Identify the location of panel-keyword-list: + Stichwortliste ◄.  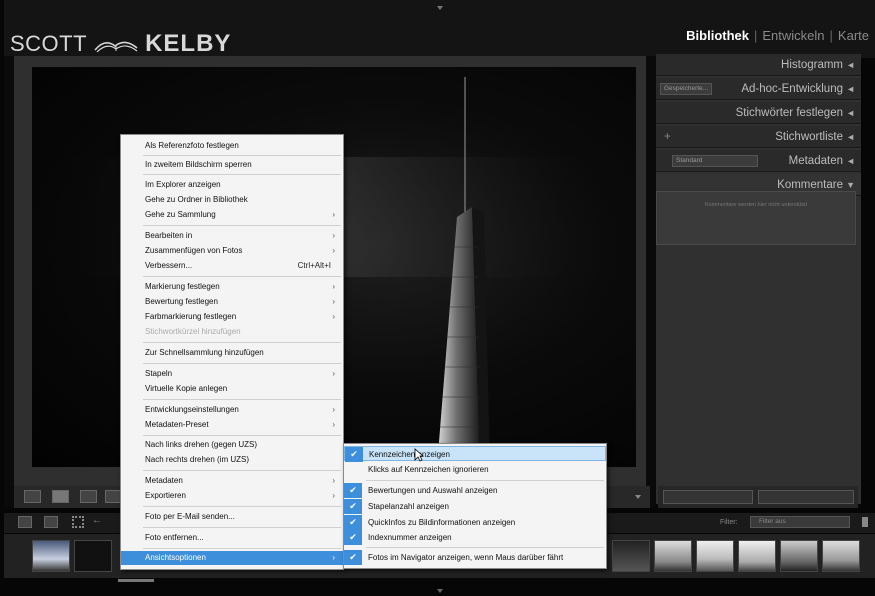
(758, 137).